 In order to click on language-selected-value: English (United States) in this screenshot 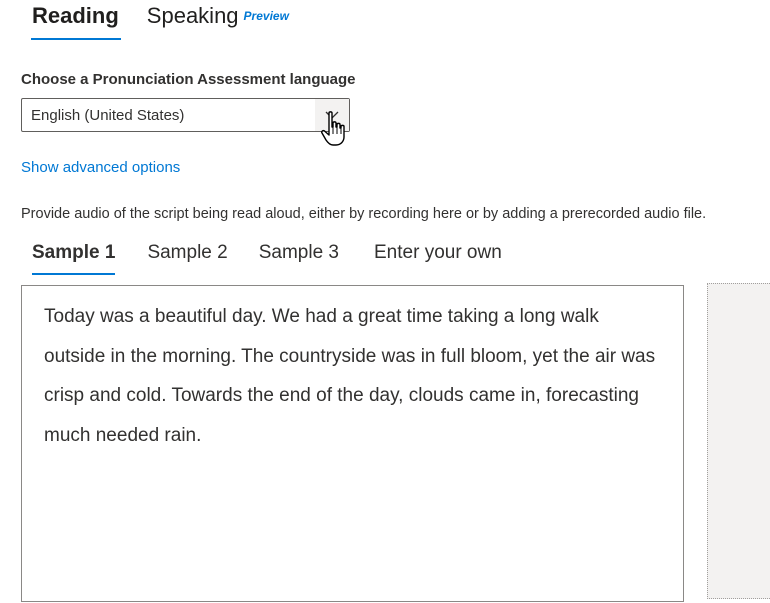, I will do `click(108, 115)`.